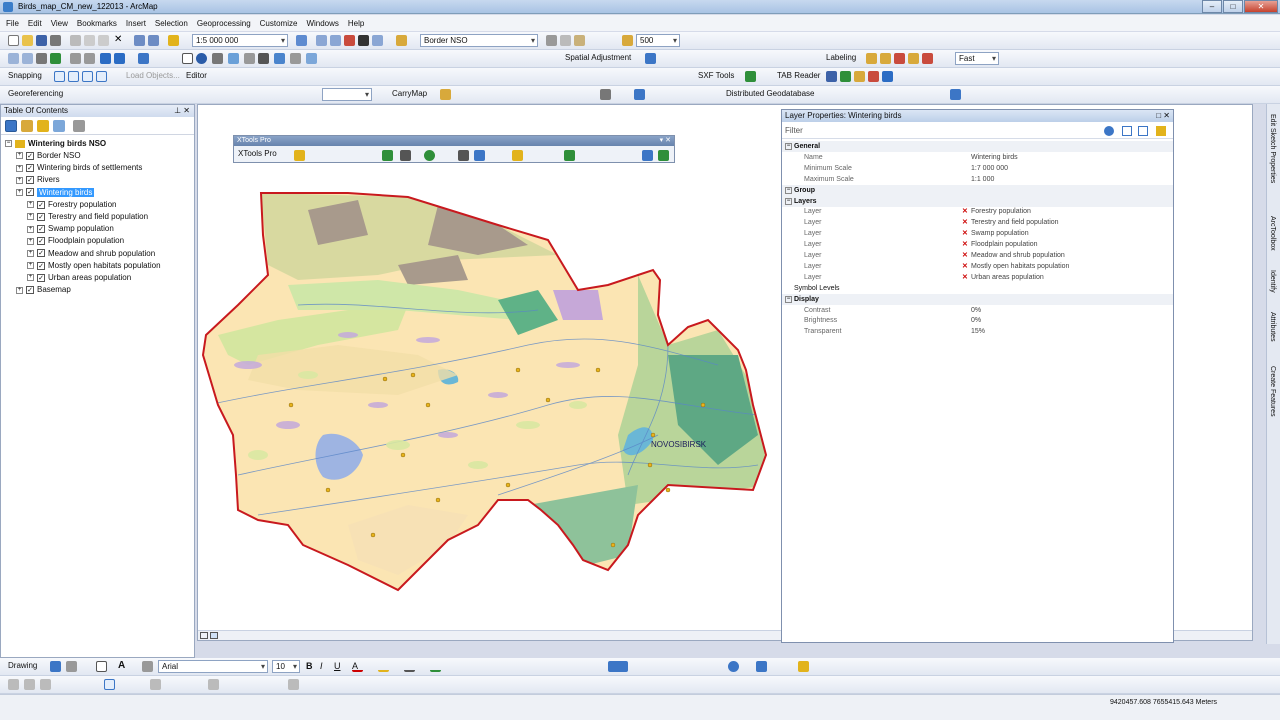  Describe the element at coordinates (803, 666) in the screenshot. I see `flag-icon` at that location.